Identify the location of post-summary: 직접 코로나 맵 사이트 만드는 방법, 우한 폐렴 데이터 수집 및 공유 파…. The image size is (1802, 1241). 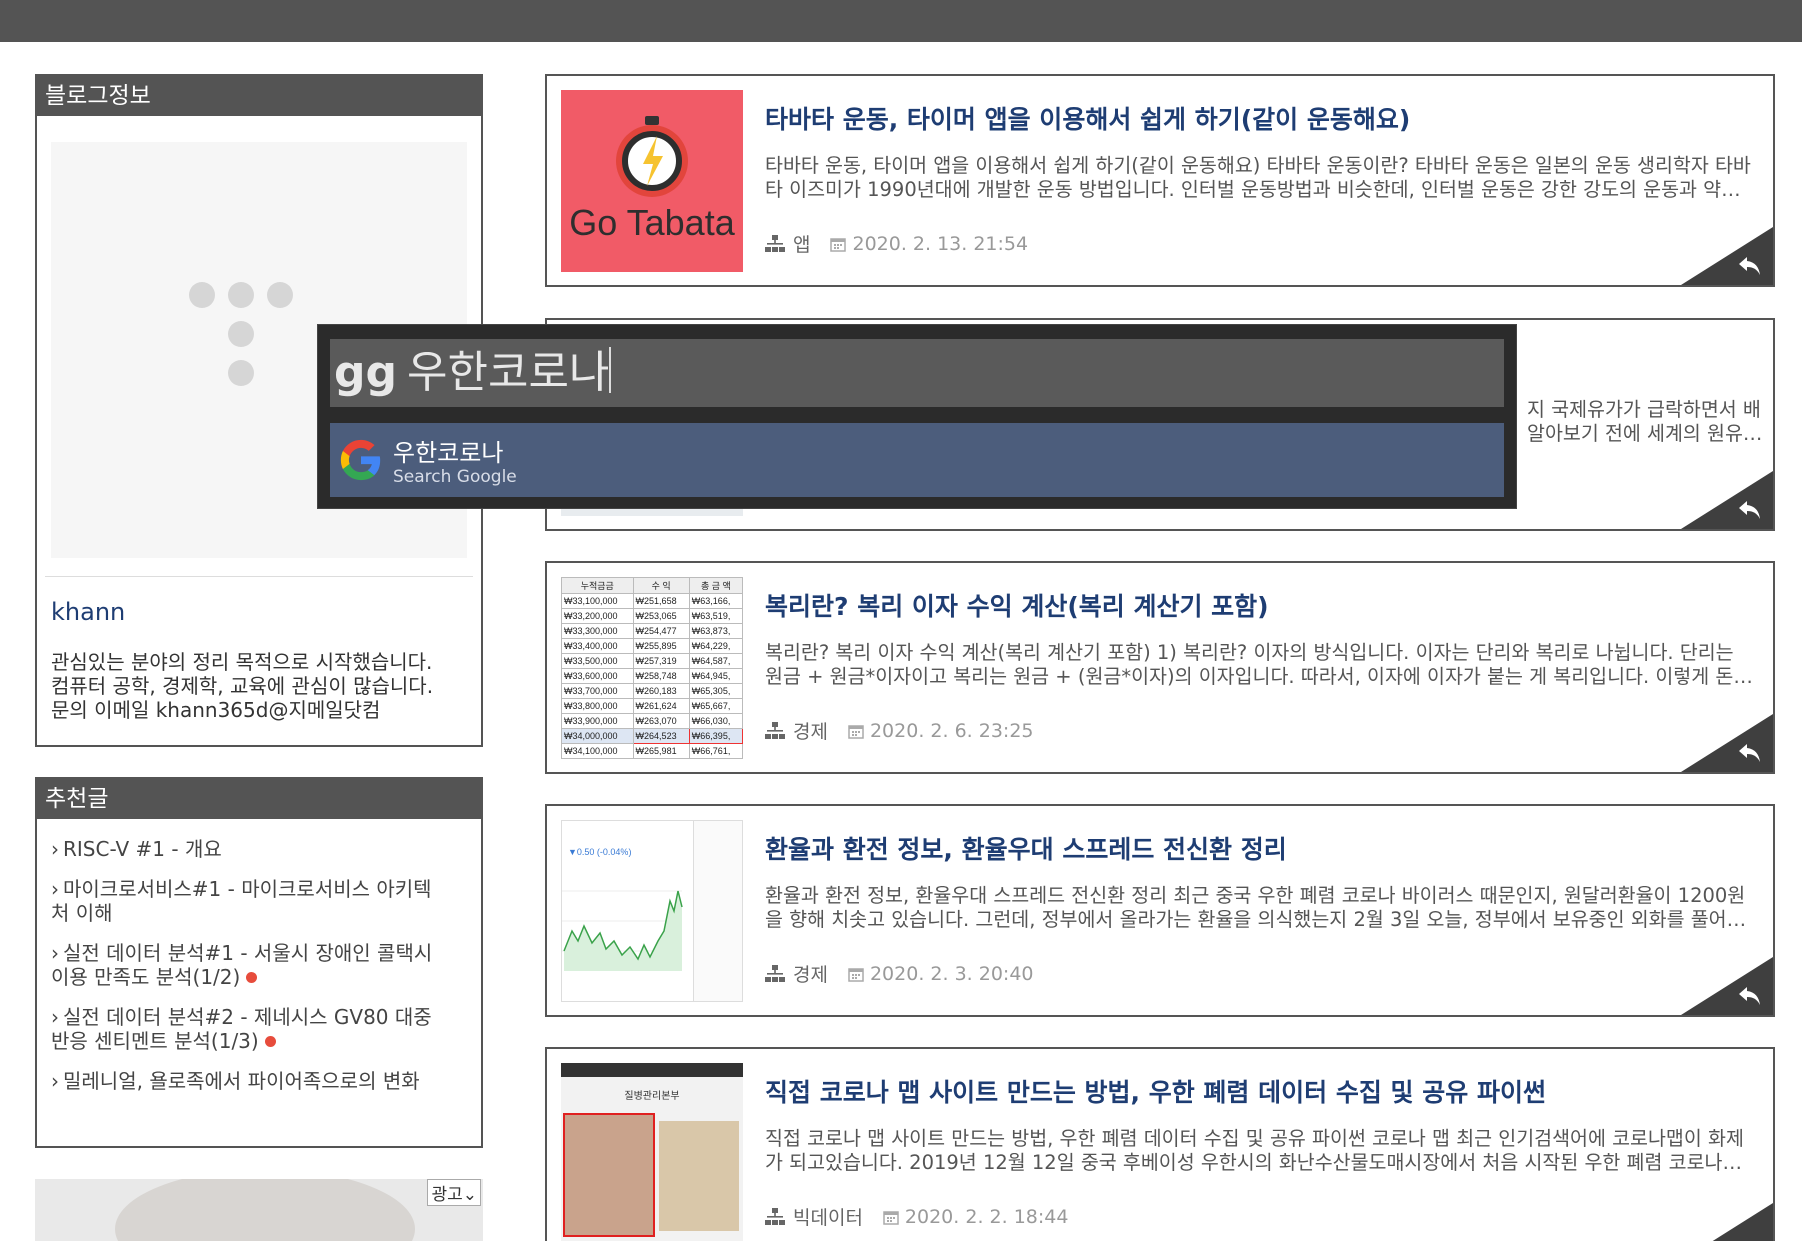
(1265, 1151).